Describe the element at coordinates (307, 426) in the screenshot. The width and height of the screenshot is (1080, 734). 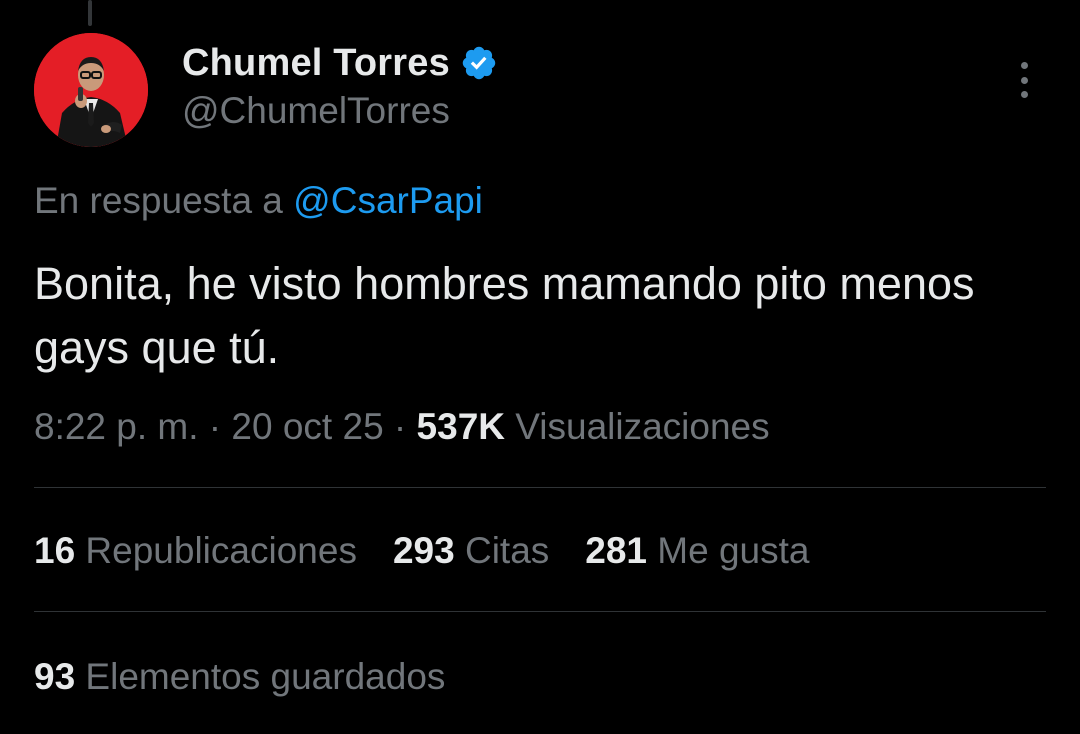
I see `tweet-date: 20 oct 25` at that location.